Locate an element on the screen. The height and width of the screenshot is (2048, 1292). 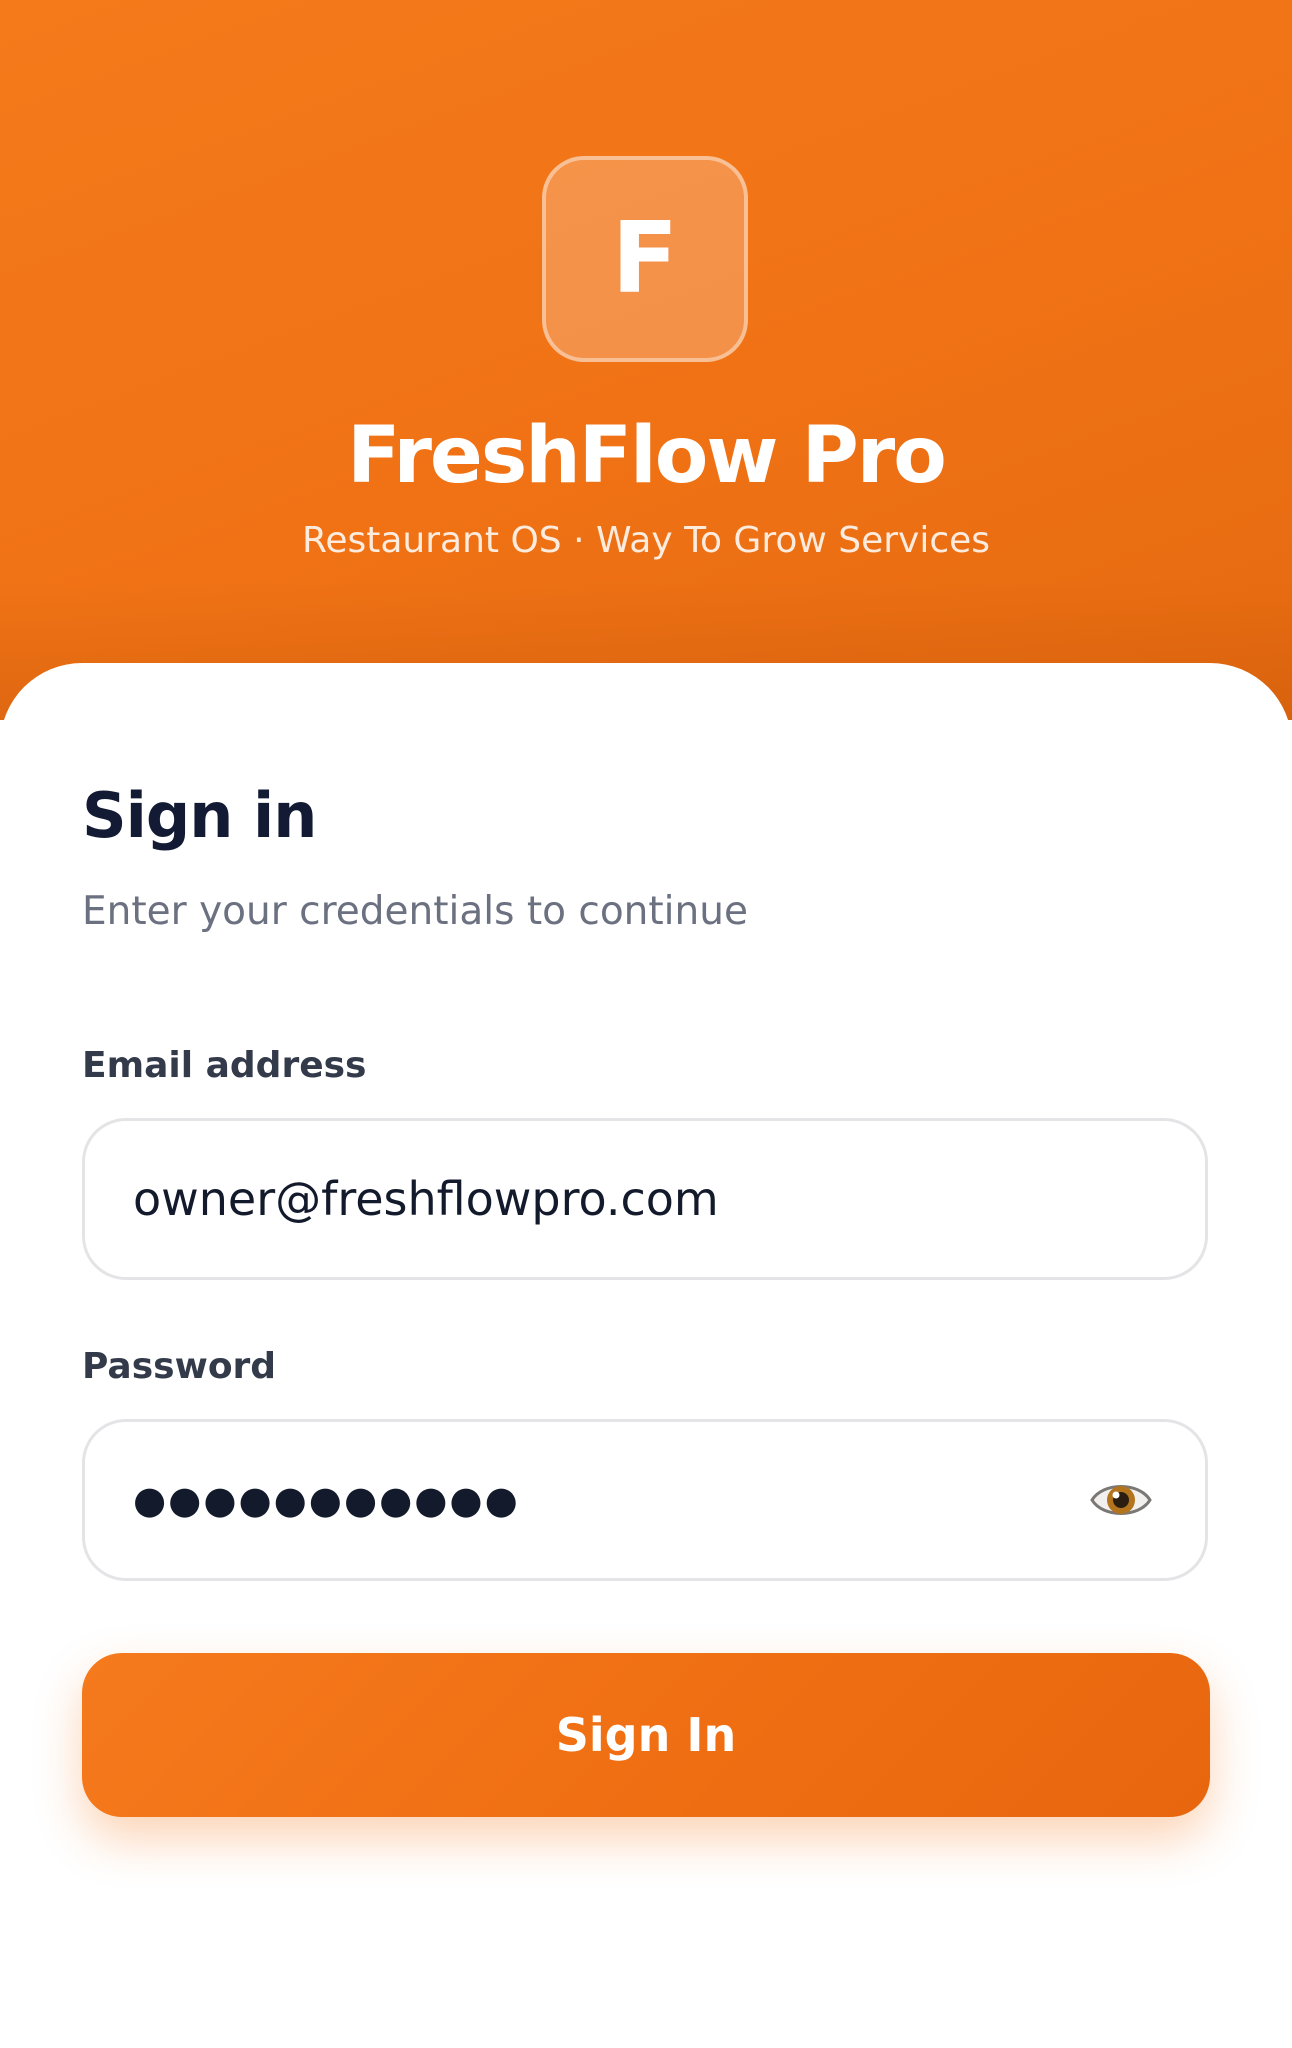
app-tagline: Restaurant OS · Way To Grow Services is located at coordinates (646, 540).